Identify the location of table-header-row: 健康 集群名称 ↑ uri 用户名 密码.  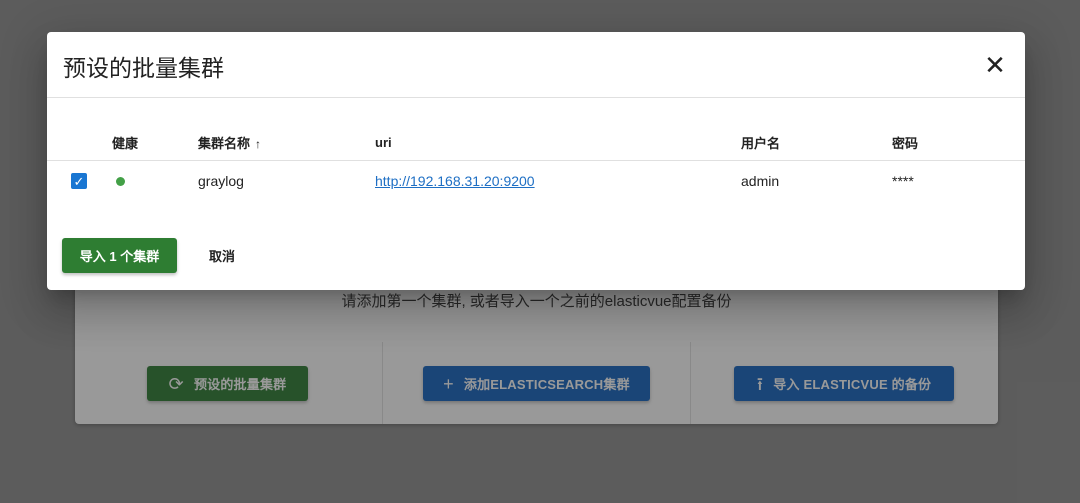
(536, 142).